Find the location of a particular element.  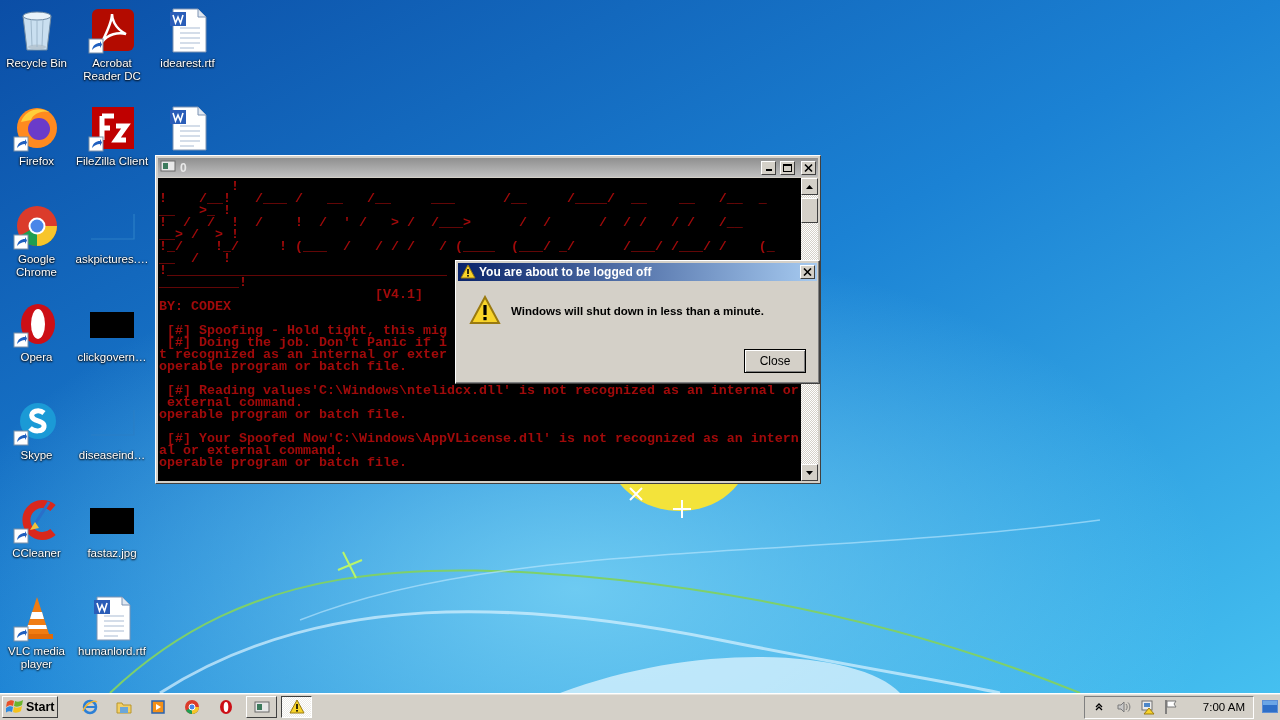

desktop-icon-label: humanlord.rtf is located at coordinates (112, 651).